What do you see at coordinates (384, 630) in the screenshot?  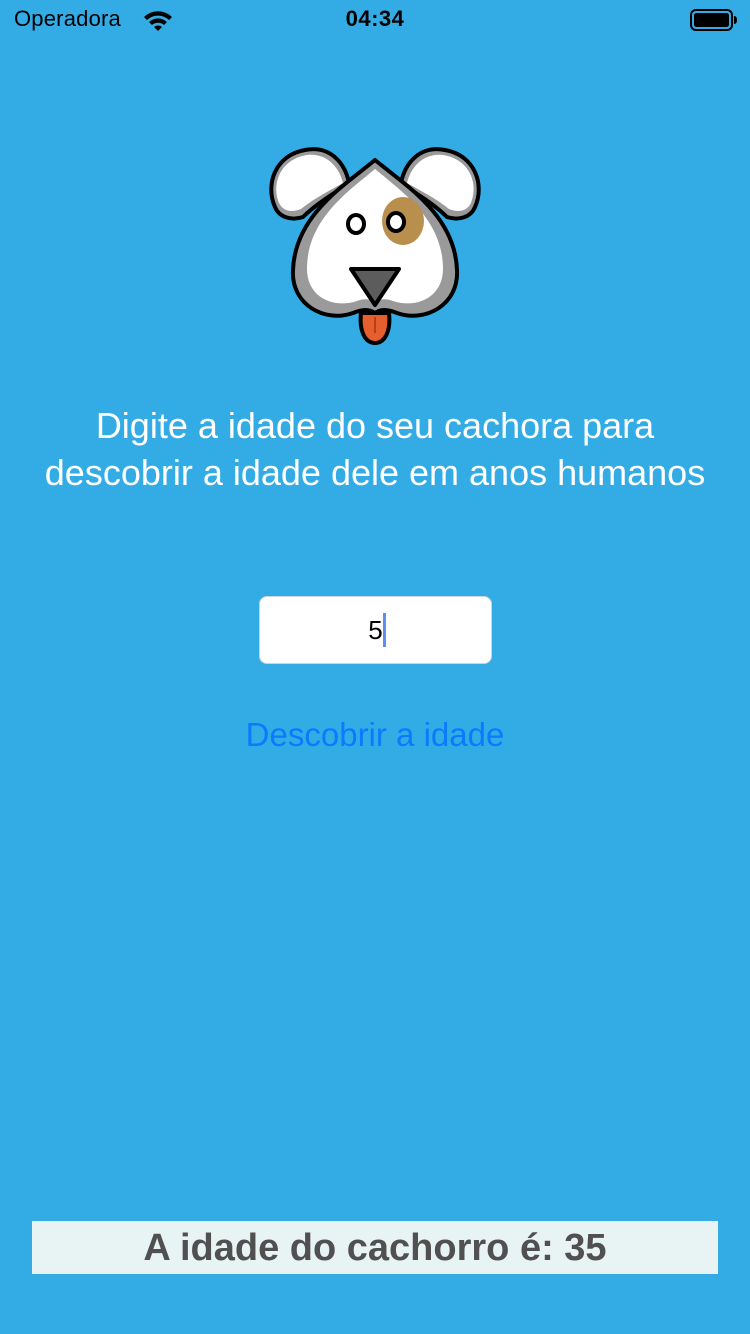 I see `text-cursor` at bounding box center [384, 630].